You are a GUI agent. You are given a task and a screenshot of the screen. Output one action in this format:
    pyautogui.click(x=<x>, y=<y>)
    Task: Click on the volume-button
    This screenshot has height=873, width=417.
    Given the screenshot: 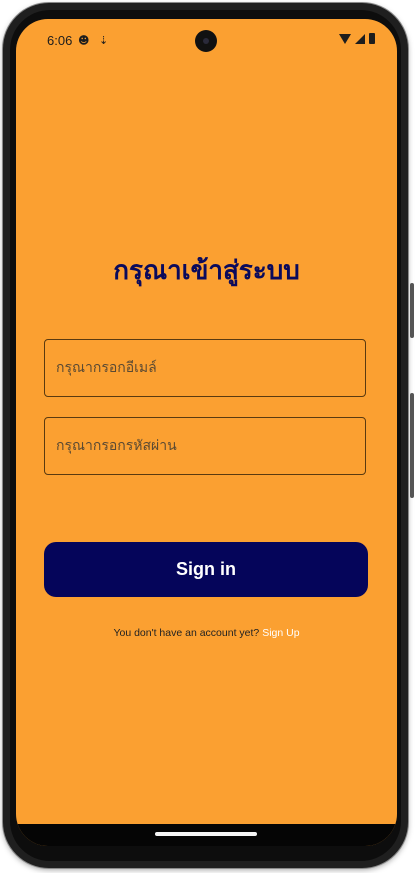 What is the action you would take?
    pyautogui.click(x=412, y=310)
    